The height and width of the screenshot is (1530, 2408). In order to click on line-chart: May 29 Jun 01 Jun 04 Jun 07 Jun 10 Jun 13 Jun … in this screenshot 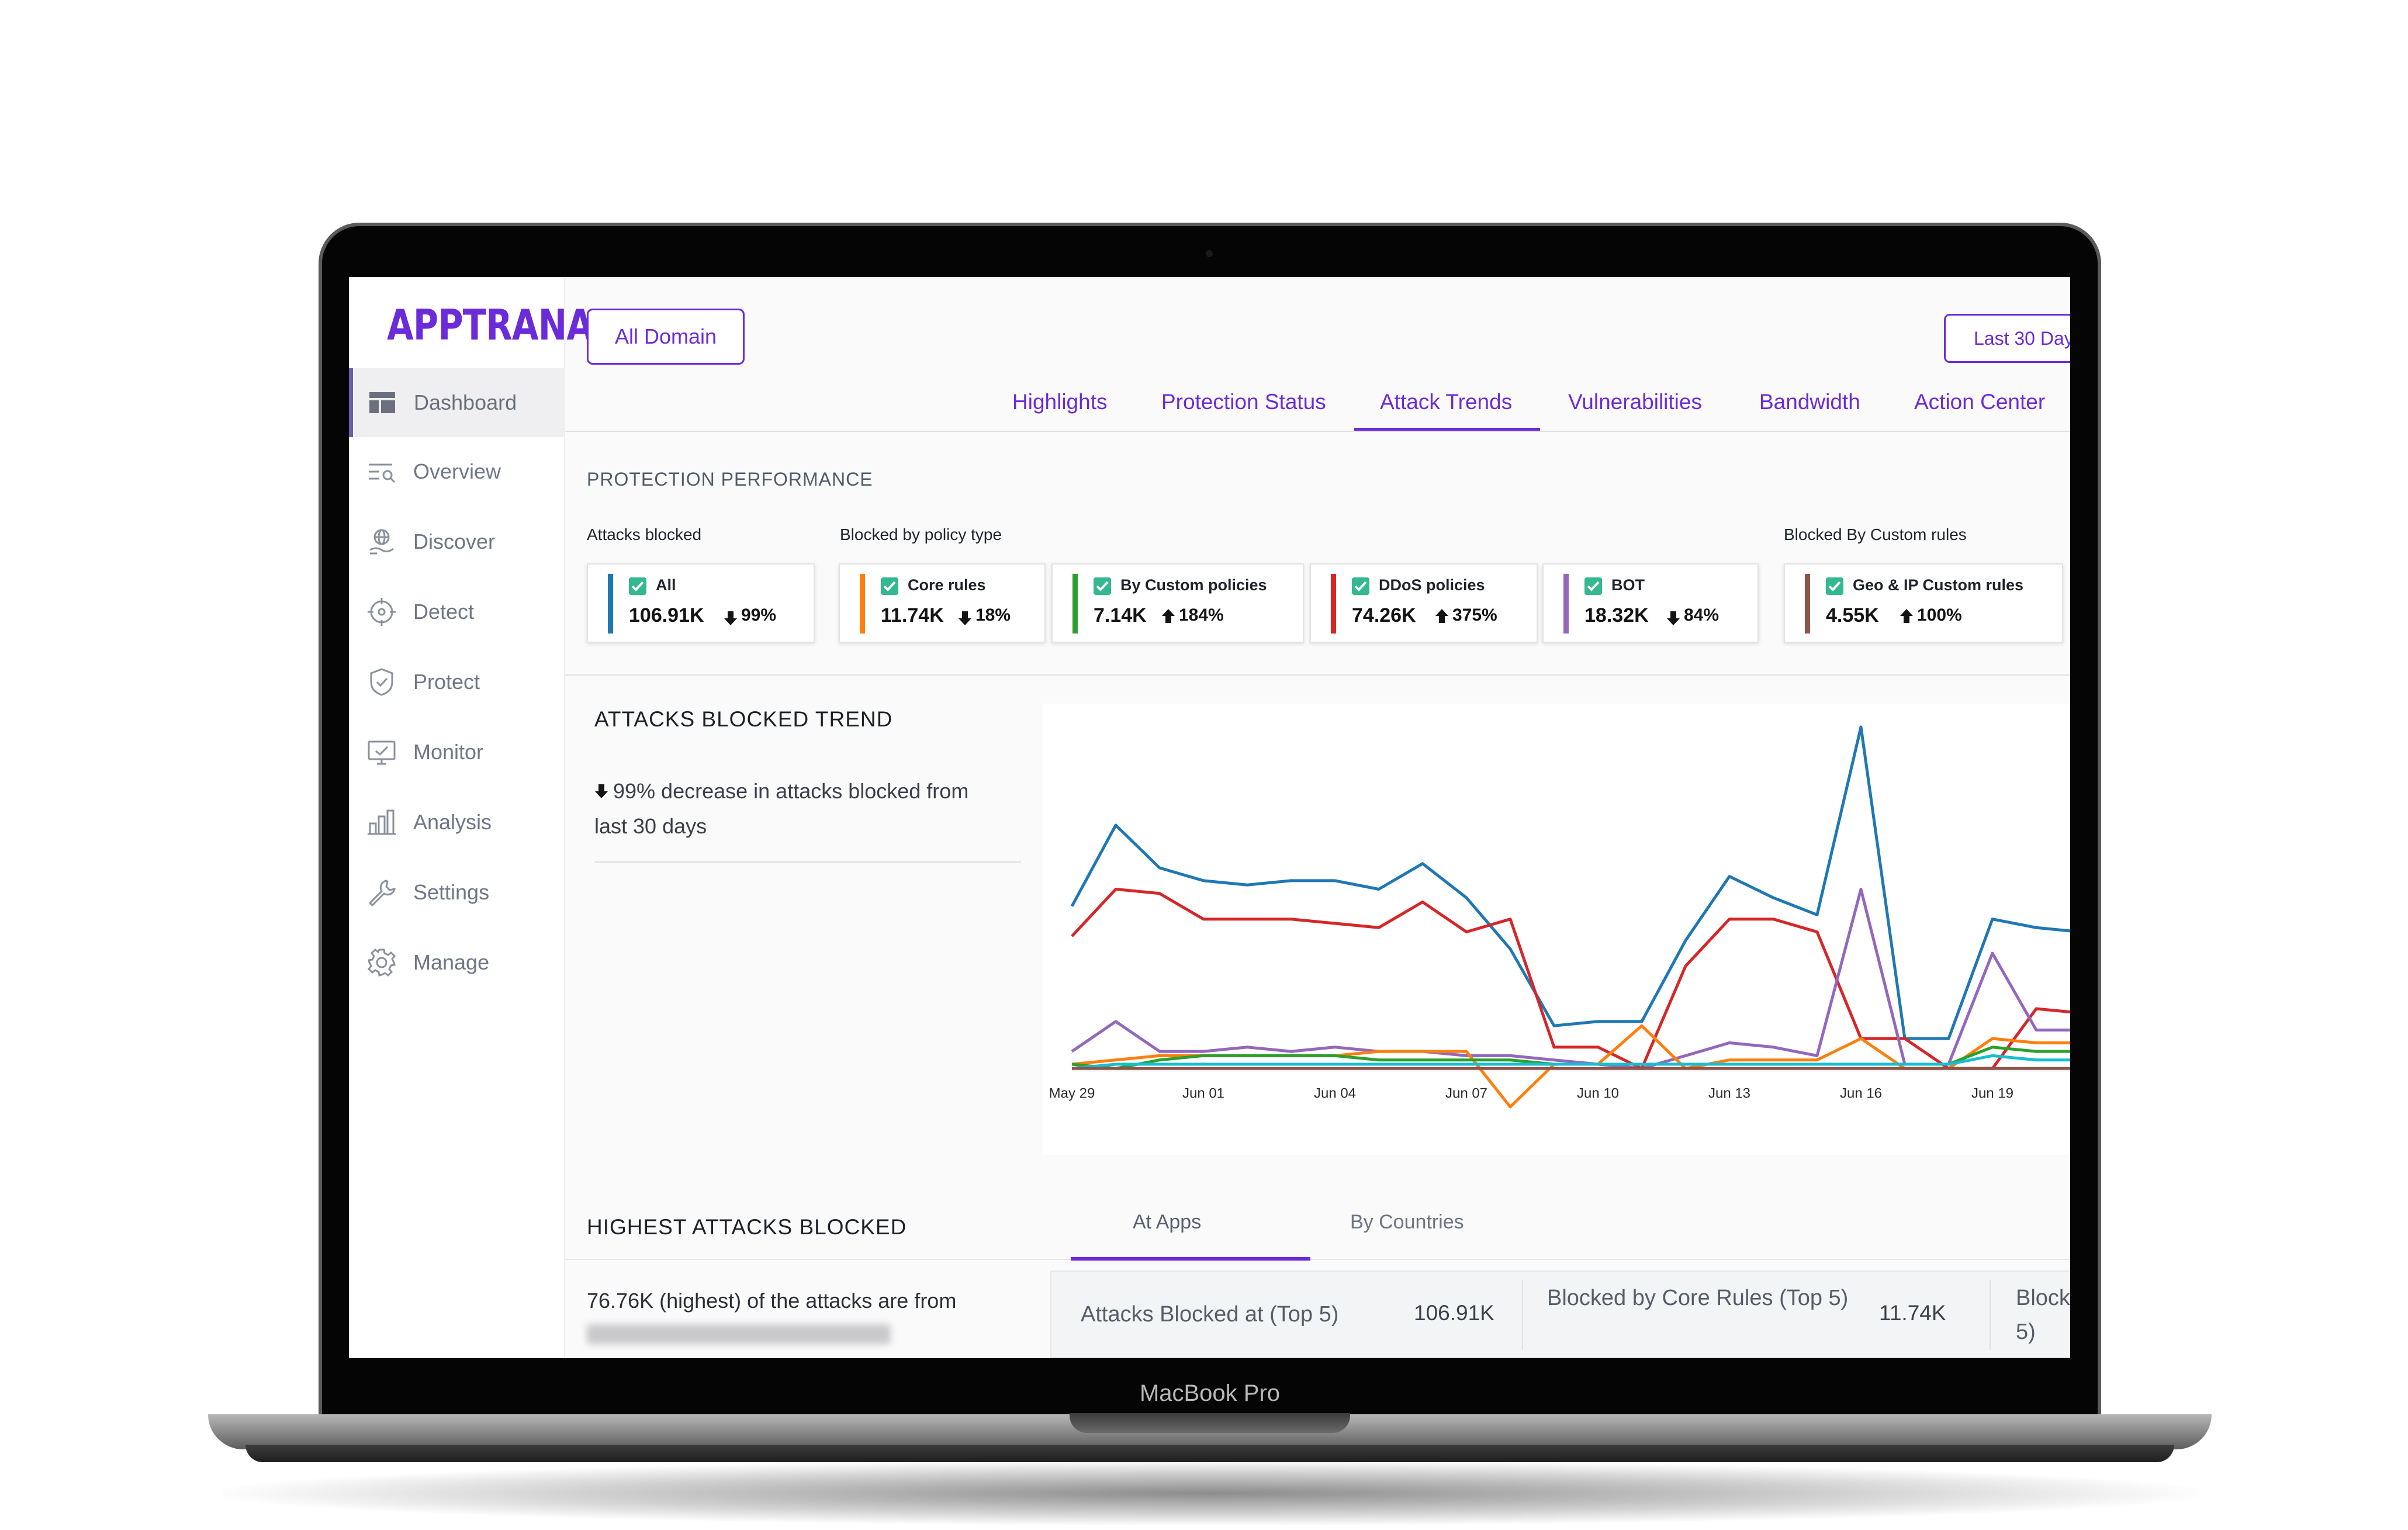, I will do `click(1560, 917)`.